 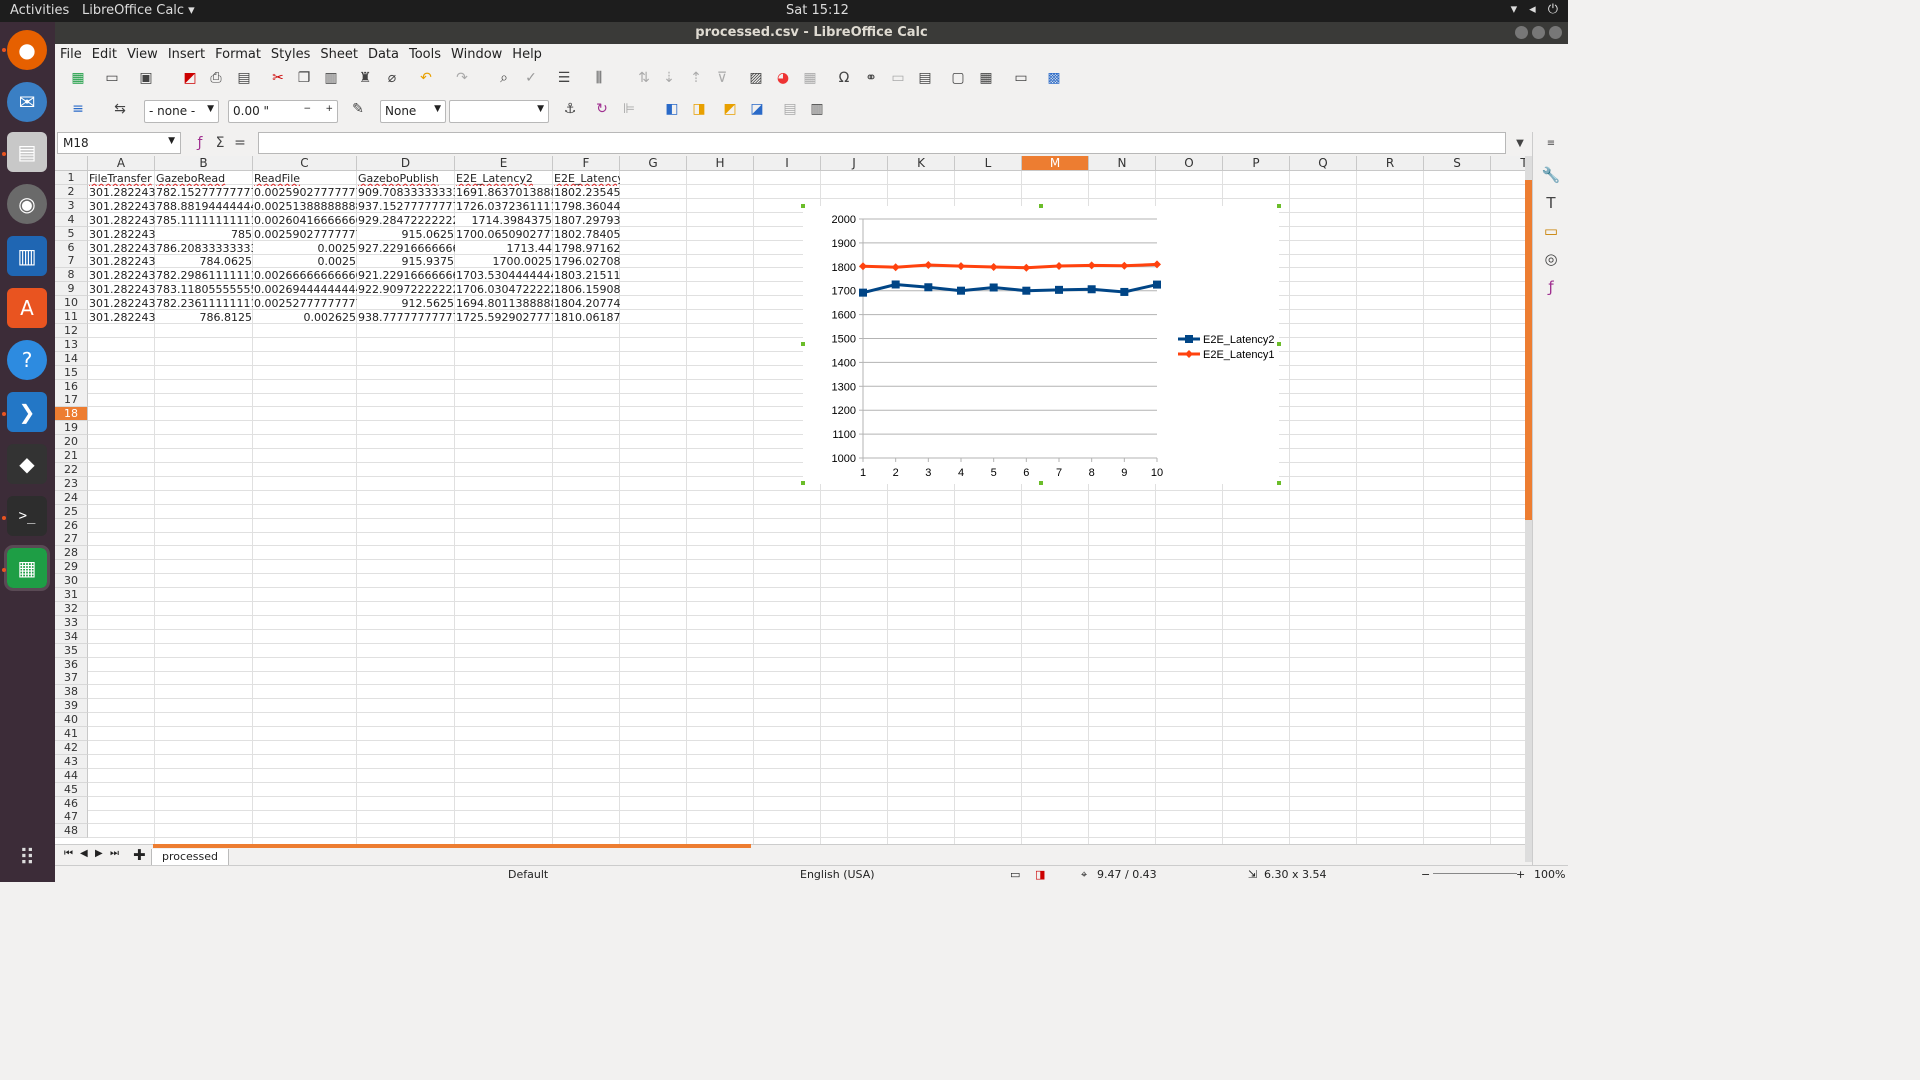 What do you see at coordinates (305, 262) in the screenshot?
I see `data-cell: 0.0025` at bounding box center [305, 262].